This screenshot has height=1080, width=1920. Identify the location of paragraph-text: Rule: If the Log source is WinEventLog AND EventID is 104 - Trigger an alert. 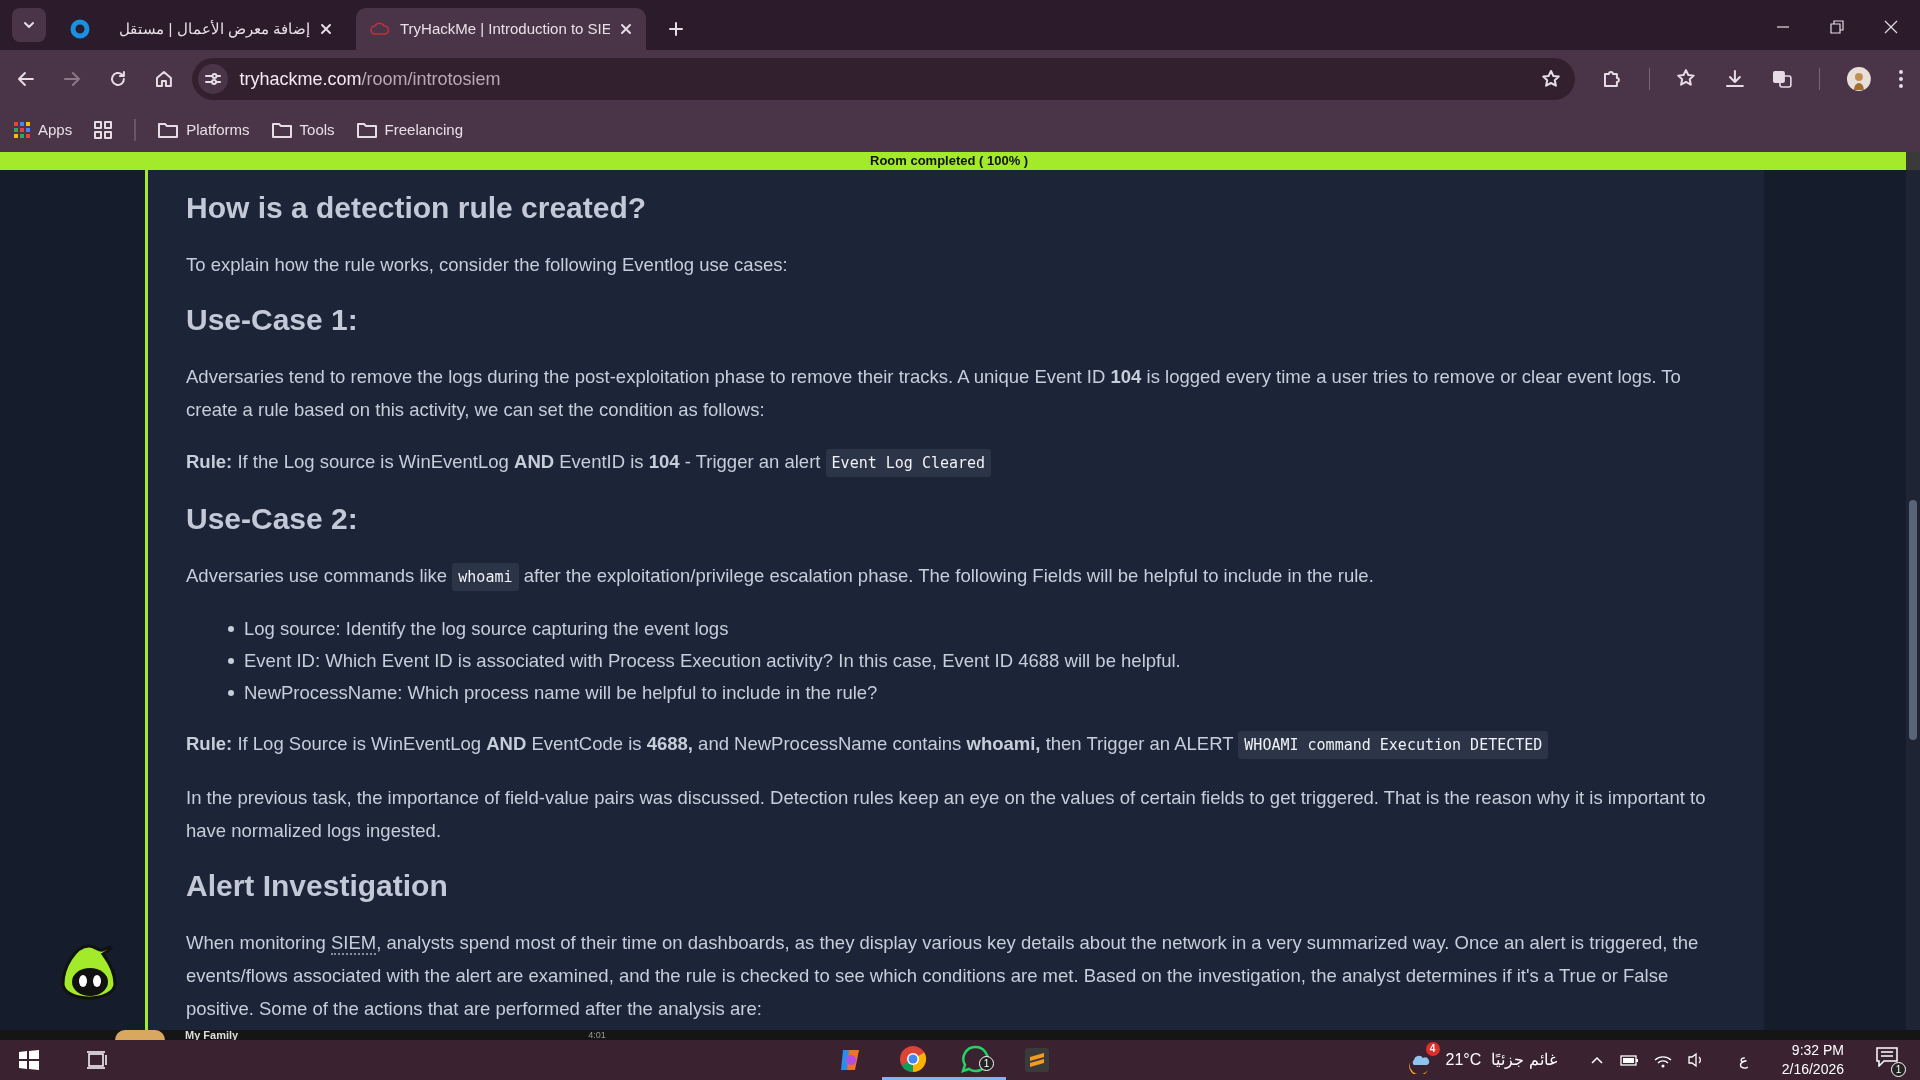
(503, 461).